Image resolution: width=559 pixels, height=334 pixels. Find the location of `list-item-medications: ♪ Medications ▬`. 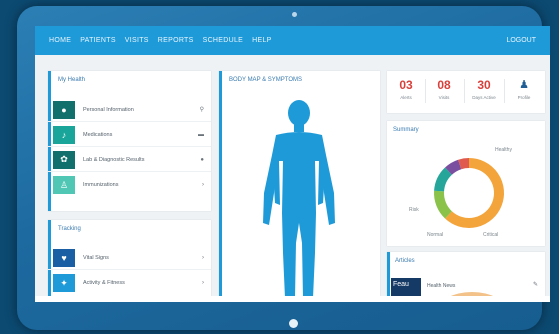

list-item-medications: ♪ Medications ▬ is located at coordinates (129, 135).